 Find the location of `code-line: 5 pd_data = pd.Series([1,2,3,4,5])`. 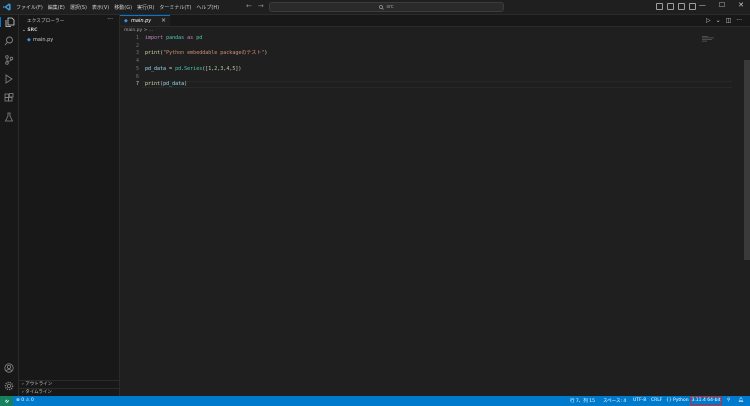

code-line: 5 pd_data = pd.Series([1,2,3,4,5]) is located at coordinates (430, 69).